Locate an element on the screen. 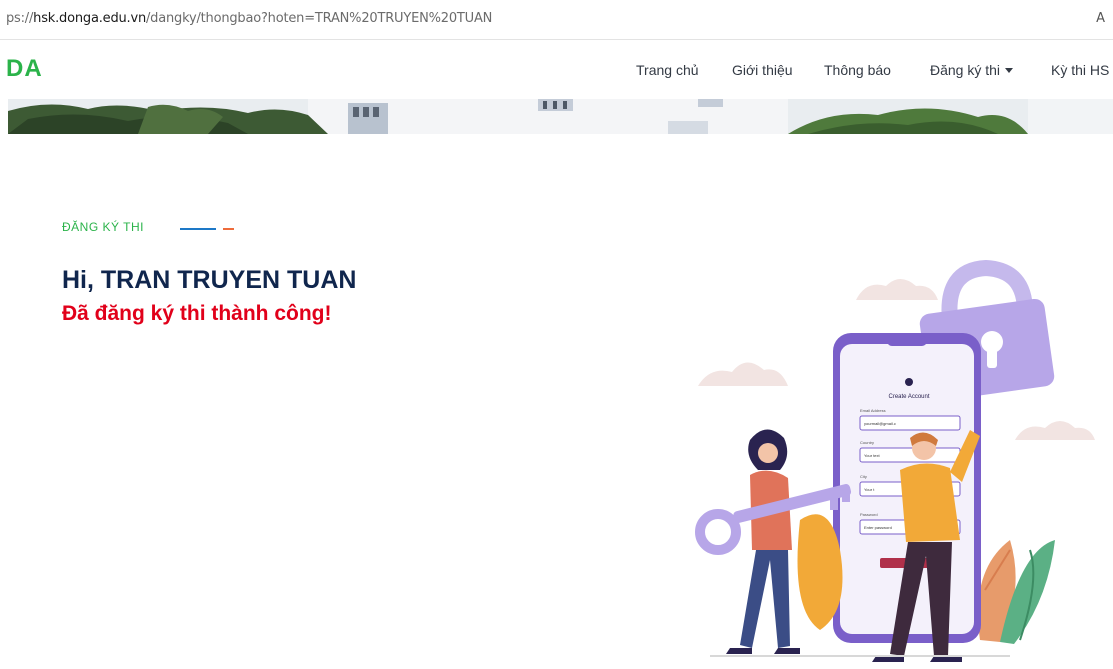  svg-text: Enter password is located at coordinates (878, 527).